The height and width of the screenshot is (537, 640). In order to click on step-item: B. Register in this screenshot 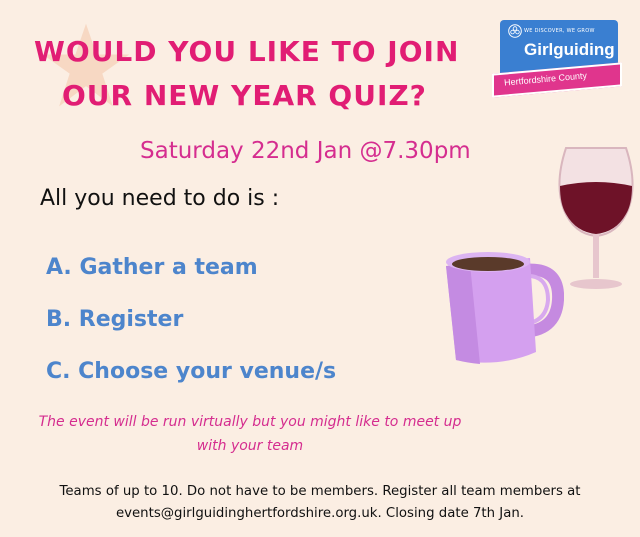, I will do `click(115, 319)`.